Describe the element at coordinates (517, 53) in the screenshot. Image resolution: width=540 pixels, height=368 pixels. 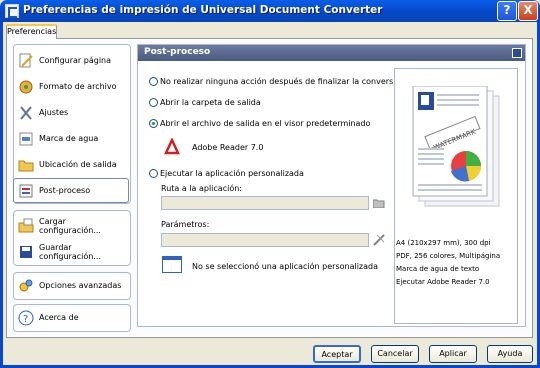
I see `save-icon` at that location.